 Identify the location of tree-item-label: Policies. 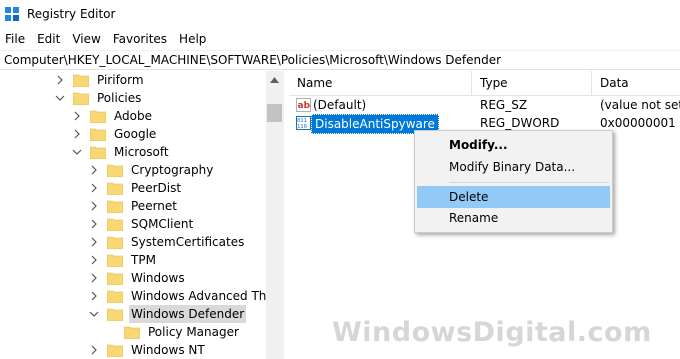
(119, 98).